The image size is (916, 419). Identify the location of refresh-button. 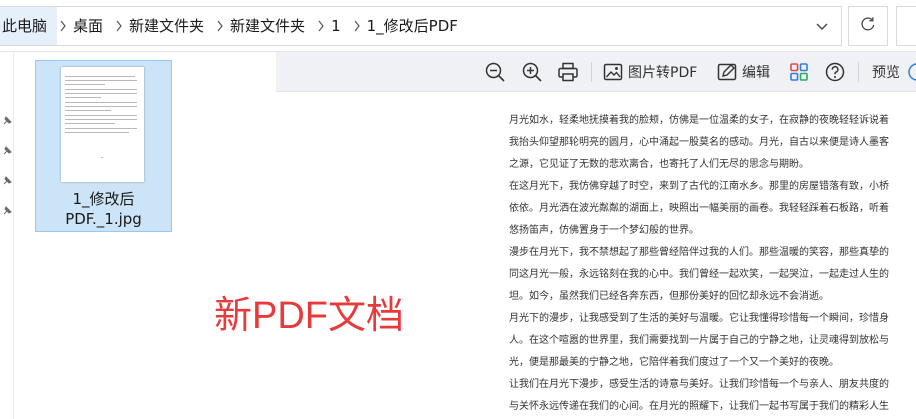
(868, 26).